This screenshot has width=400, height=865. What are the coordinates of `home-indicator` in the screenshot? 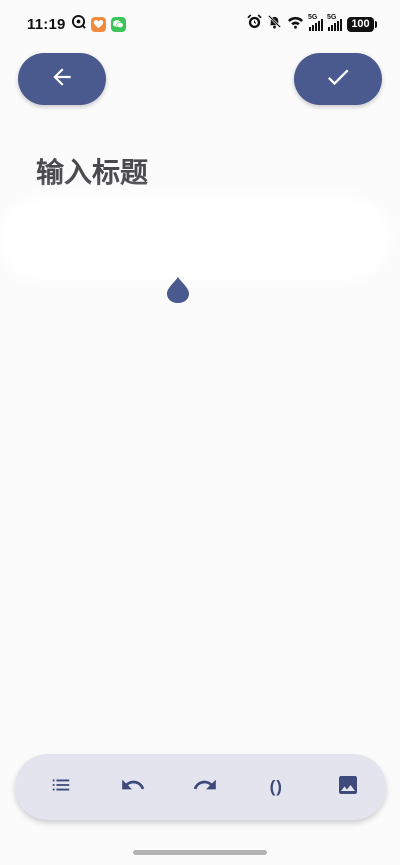 It's located at (200, 852).